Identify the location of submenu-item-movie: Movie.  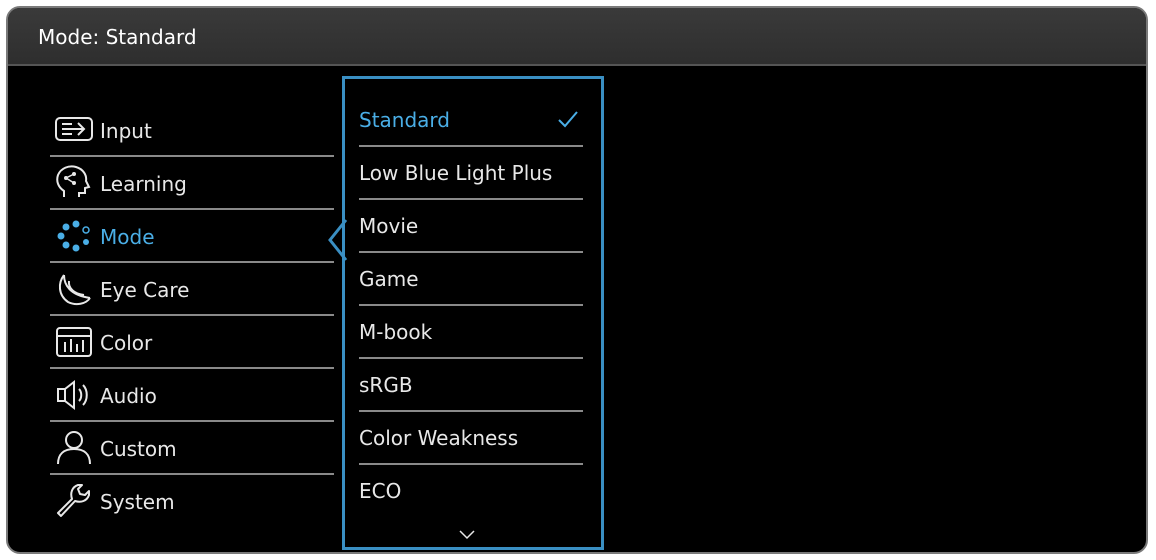
(471, 226).